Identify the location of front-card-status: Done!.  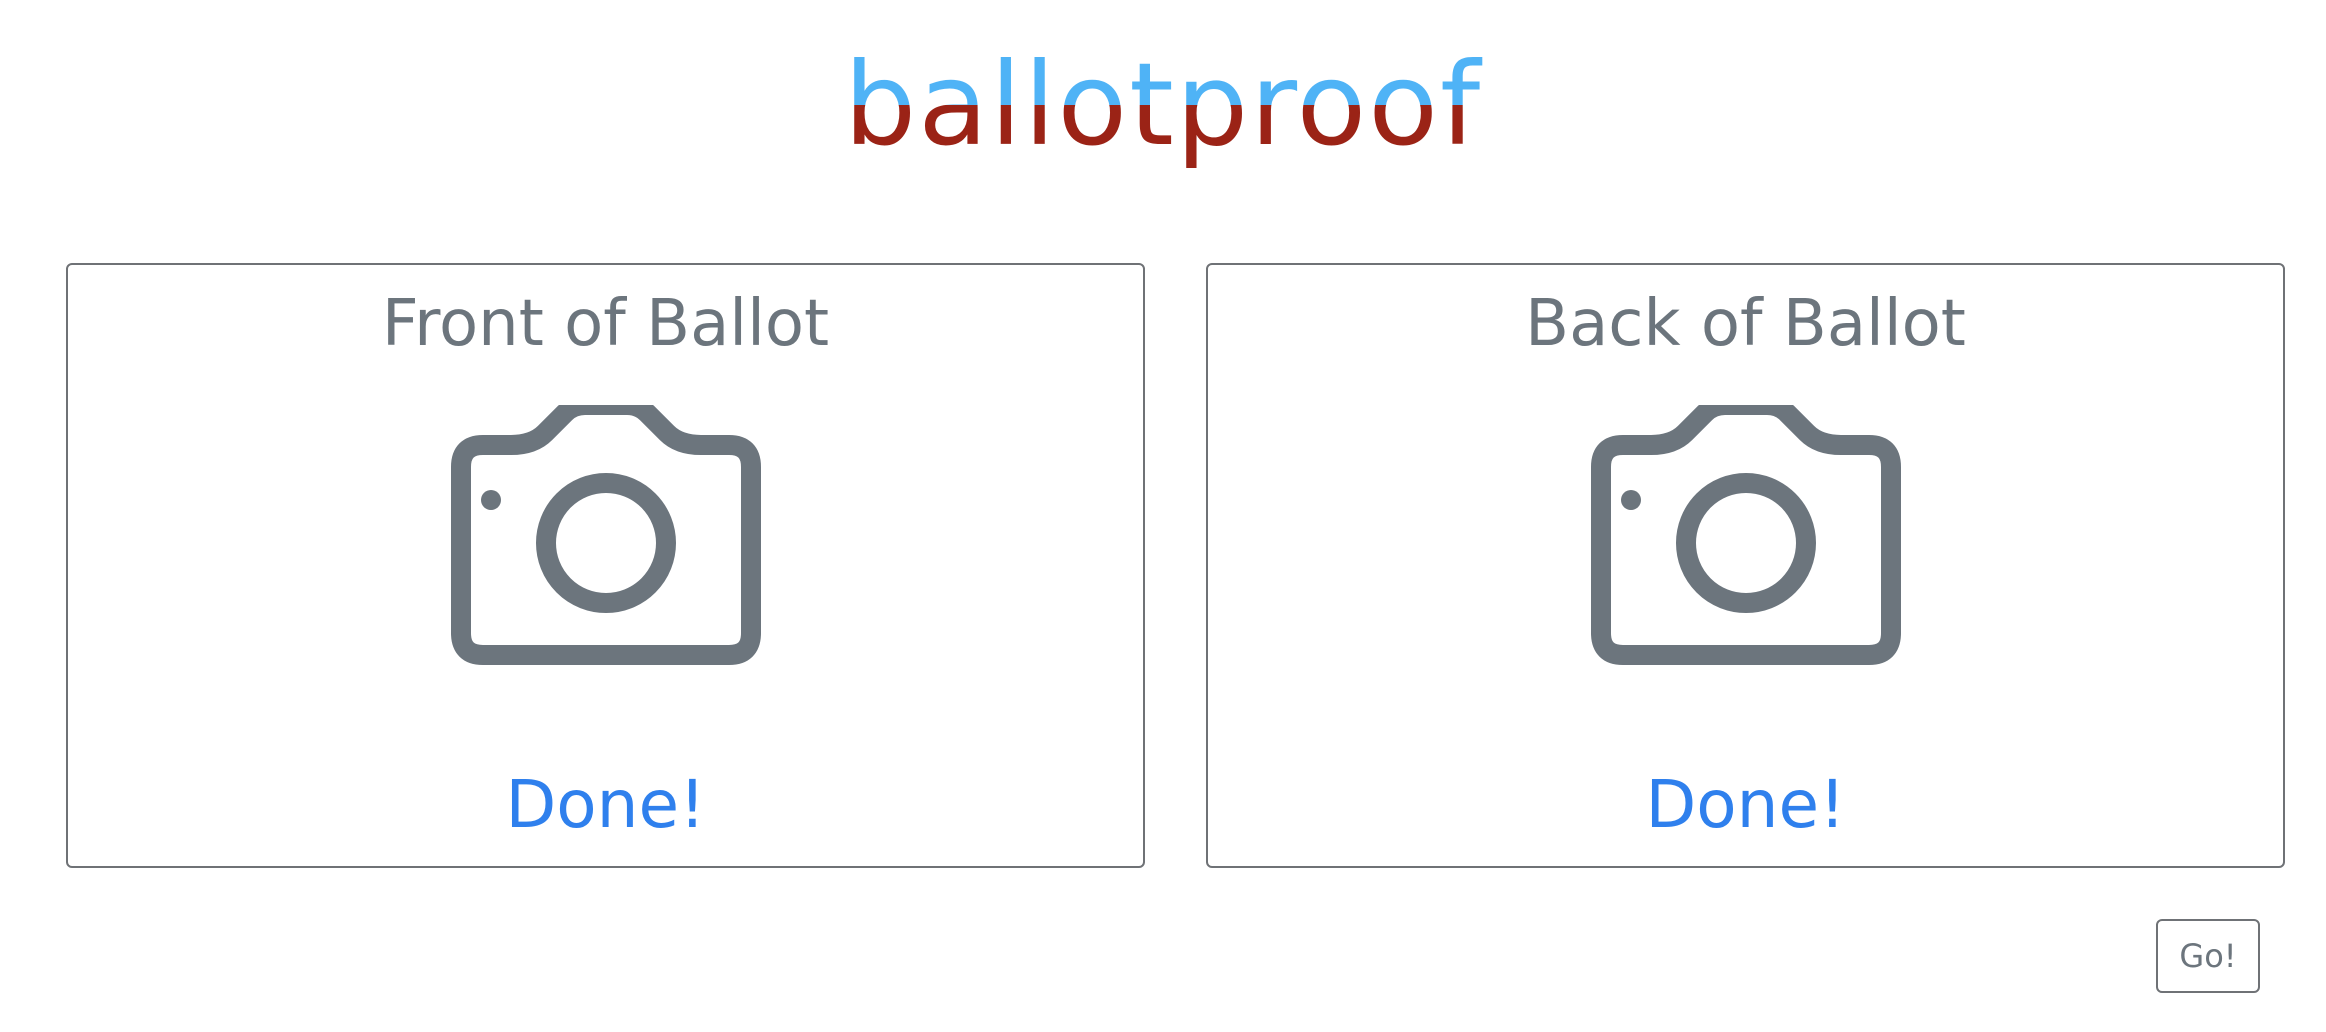
(605, 804).